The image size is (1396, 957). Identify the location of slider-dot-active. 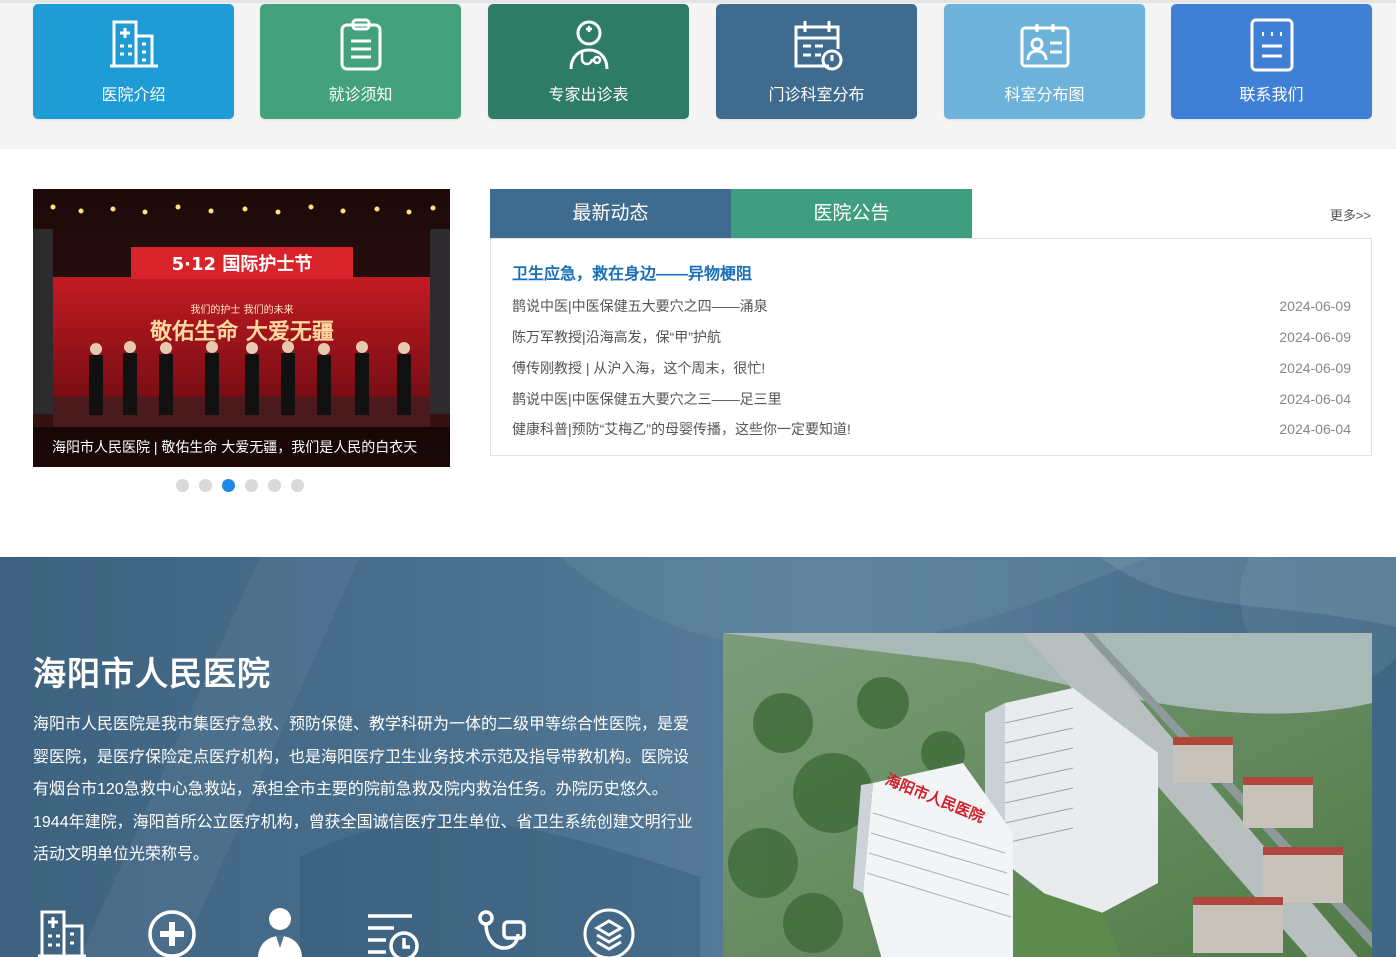
(228, 485).